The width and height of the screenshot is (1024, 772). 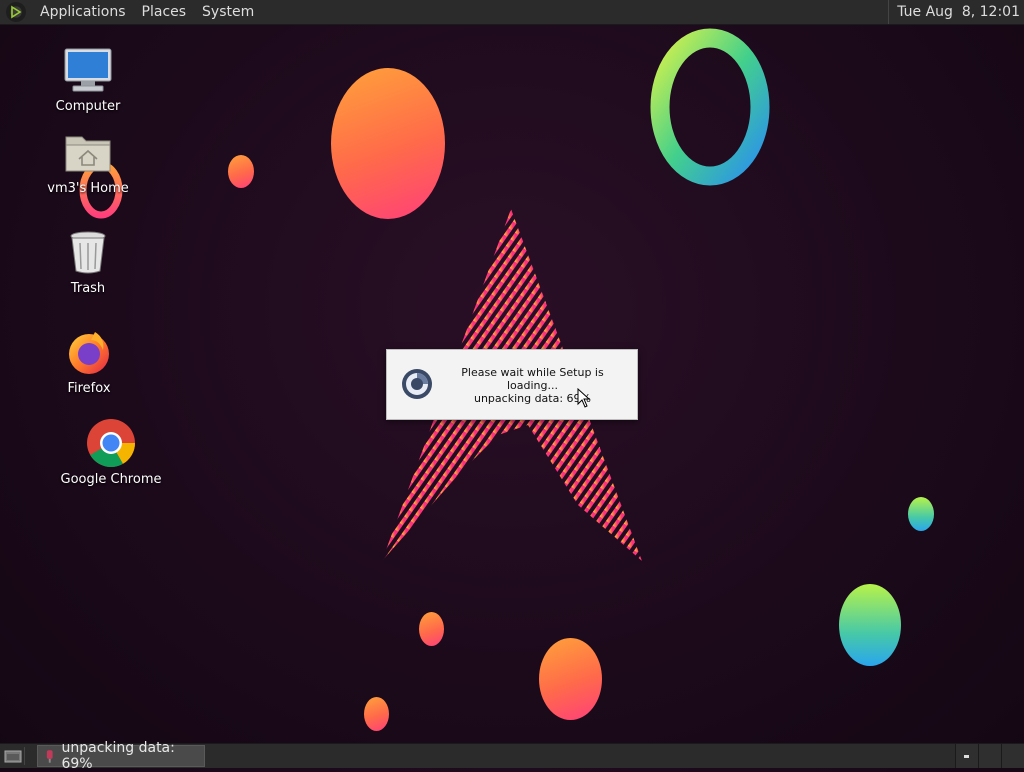 I want to click on desktop-icon-trash: Trash, so click(x=88, y=261).